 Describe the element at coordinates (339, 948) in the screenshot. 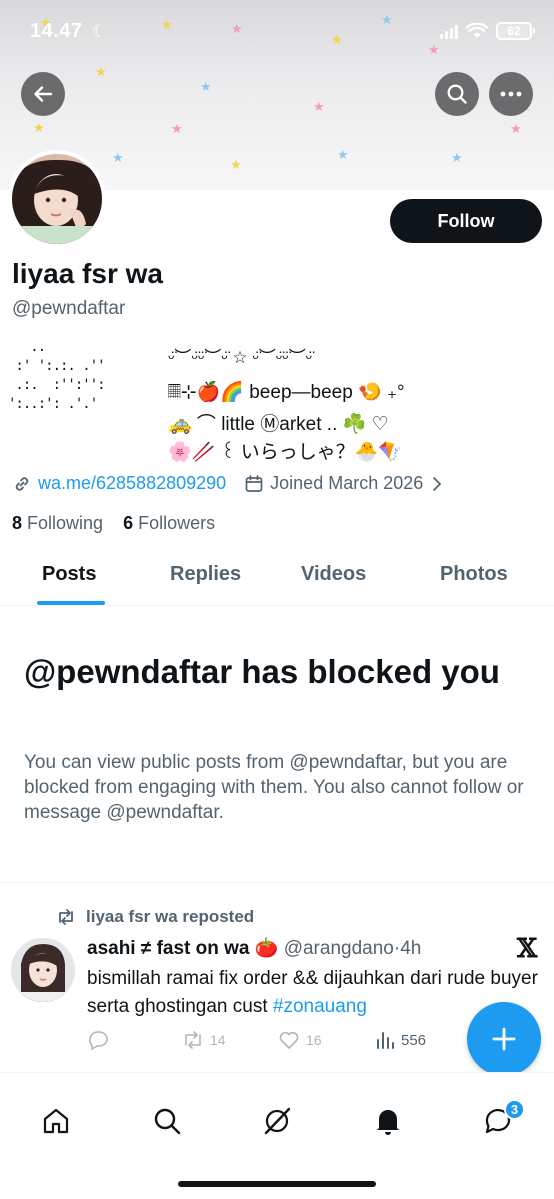

I see `post-author-handle: @arangdano` at that location.